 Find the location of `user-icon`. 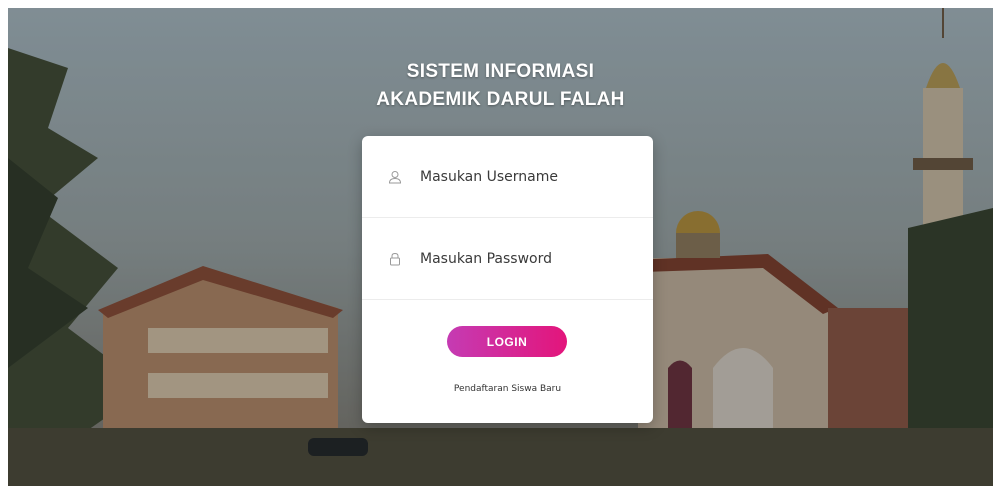

user-icon is located at coordinates (395, 177).